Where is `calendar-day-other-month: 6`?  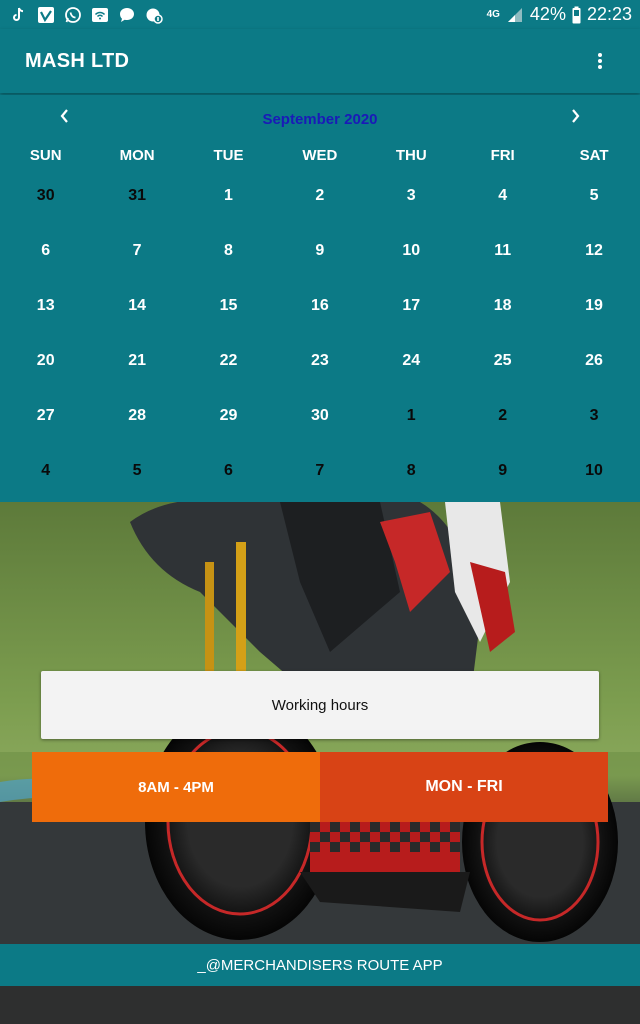 calendar-day-other-month: 6 is located at coordinates (228, 470).